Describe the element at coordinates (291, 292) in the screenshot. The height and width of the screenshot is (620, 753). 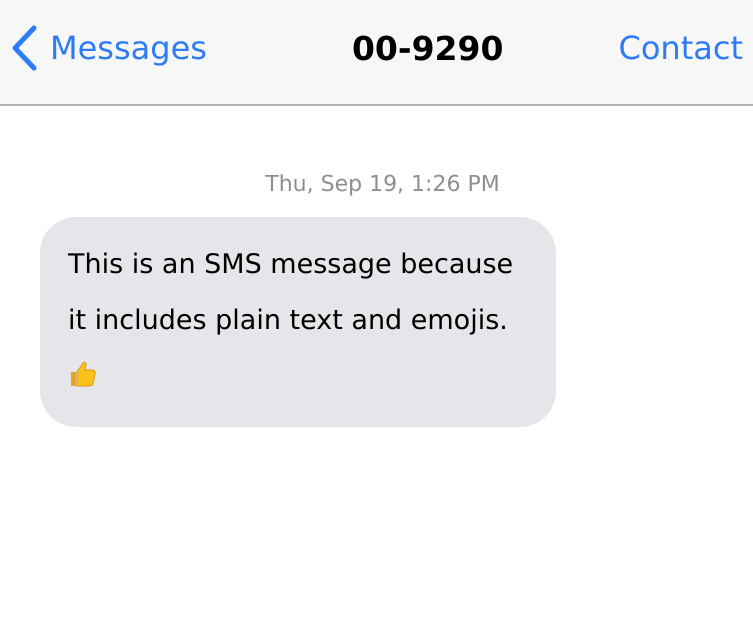
I see `message-text: This is an SMS message because it includes plain text and emojis.` at that location.